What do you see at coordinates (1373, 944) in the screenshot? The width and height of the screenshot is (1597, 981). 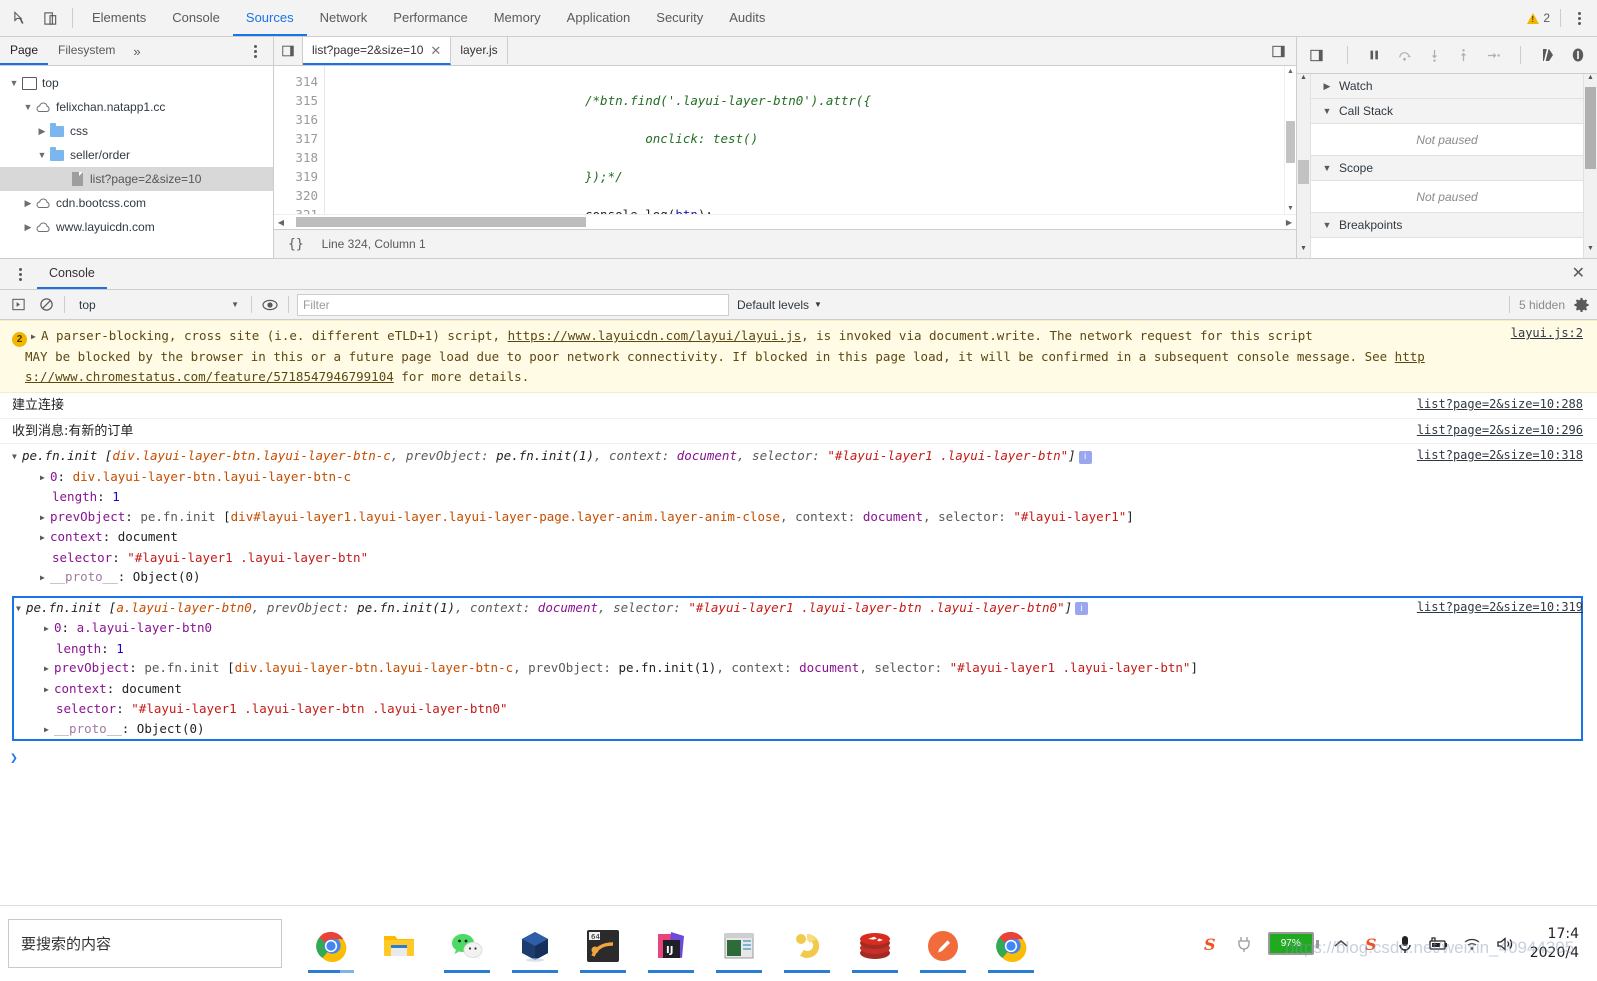 I see `sogou-pinyin-icon: S` at bounding box center [1373, 944].